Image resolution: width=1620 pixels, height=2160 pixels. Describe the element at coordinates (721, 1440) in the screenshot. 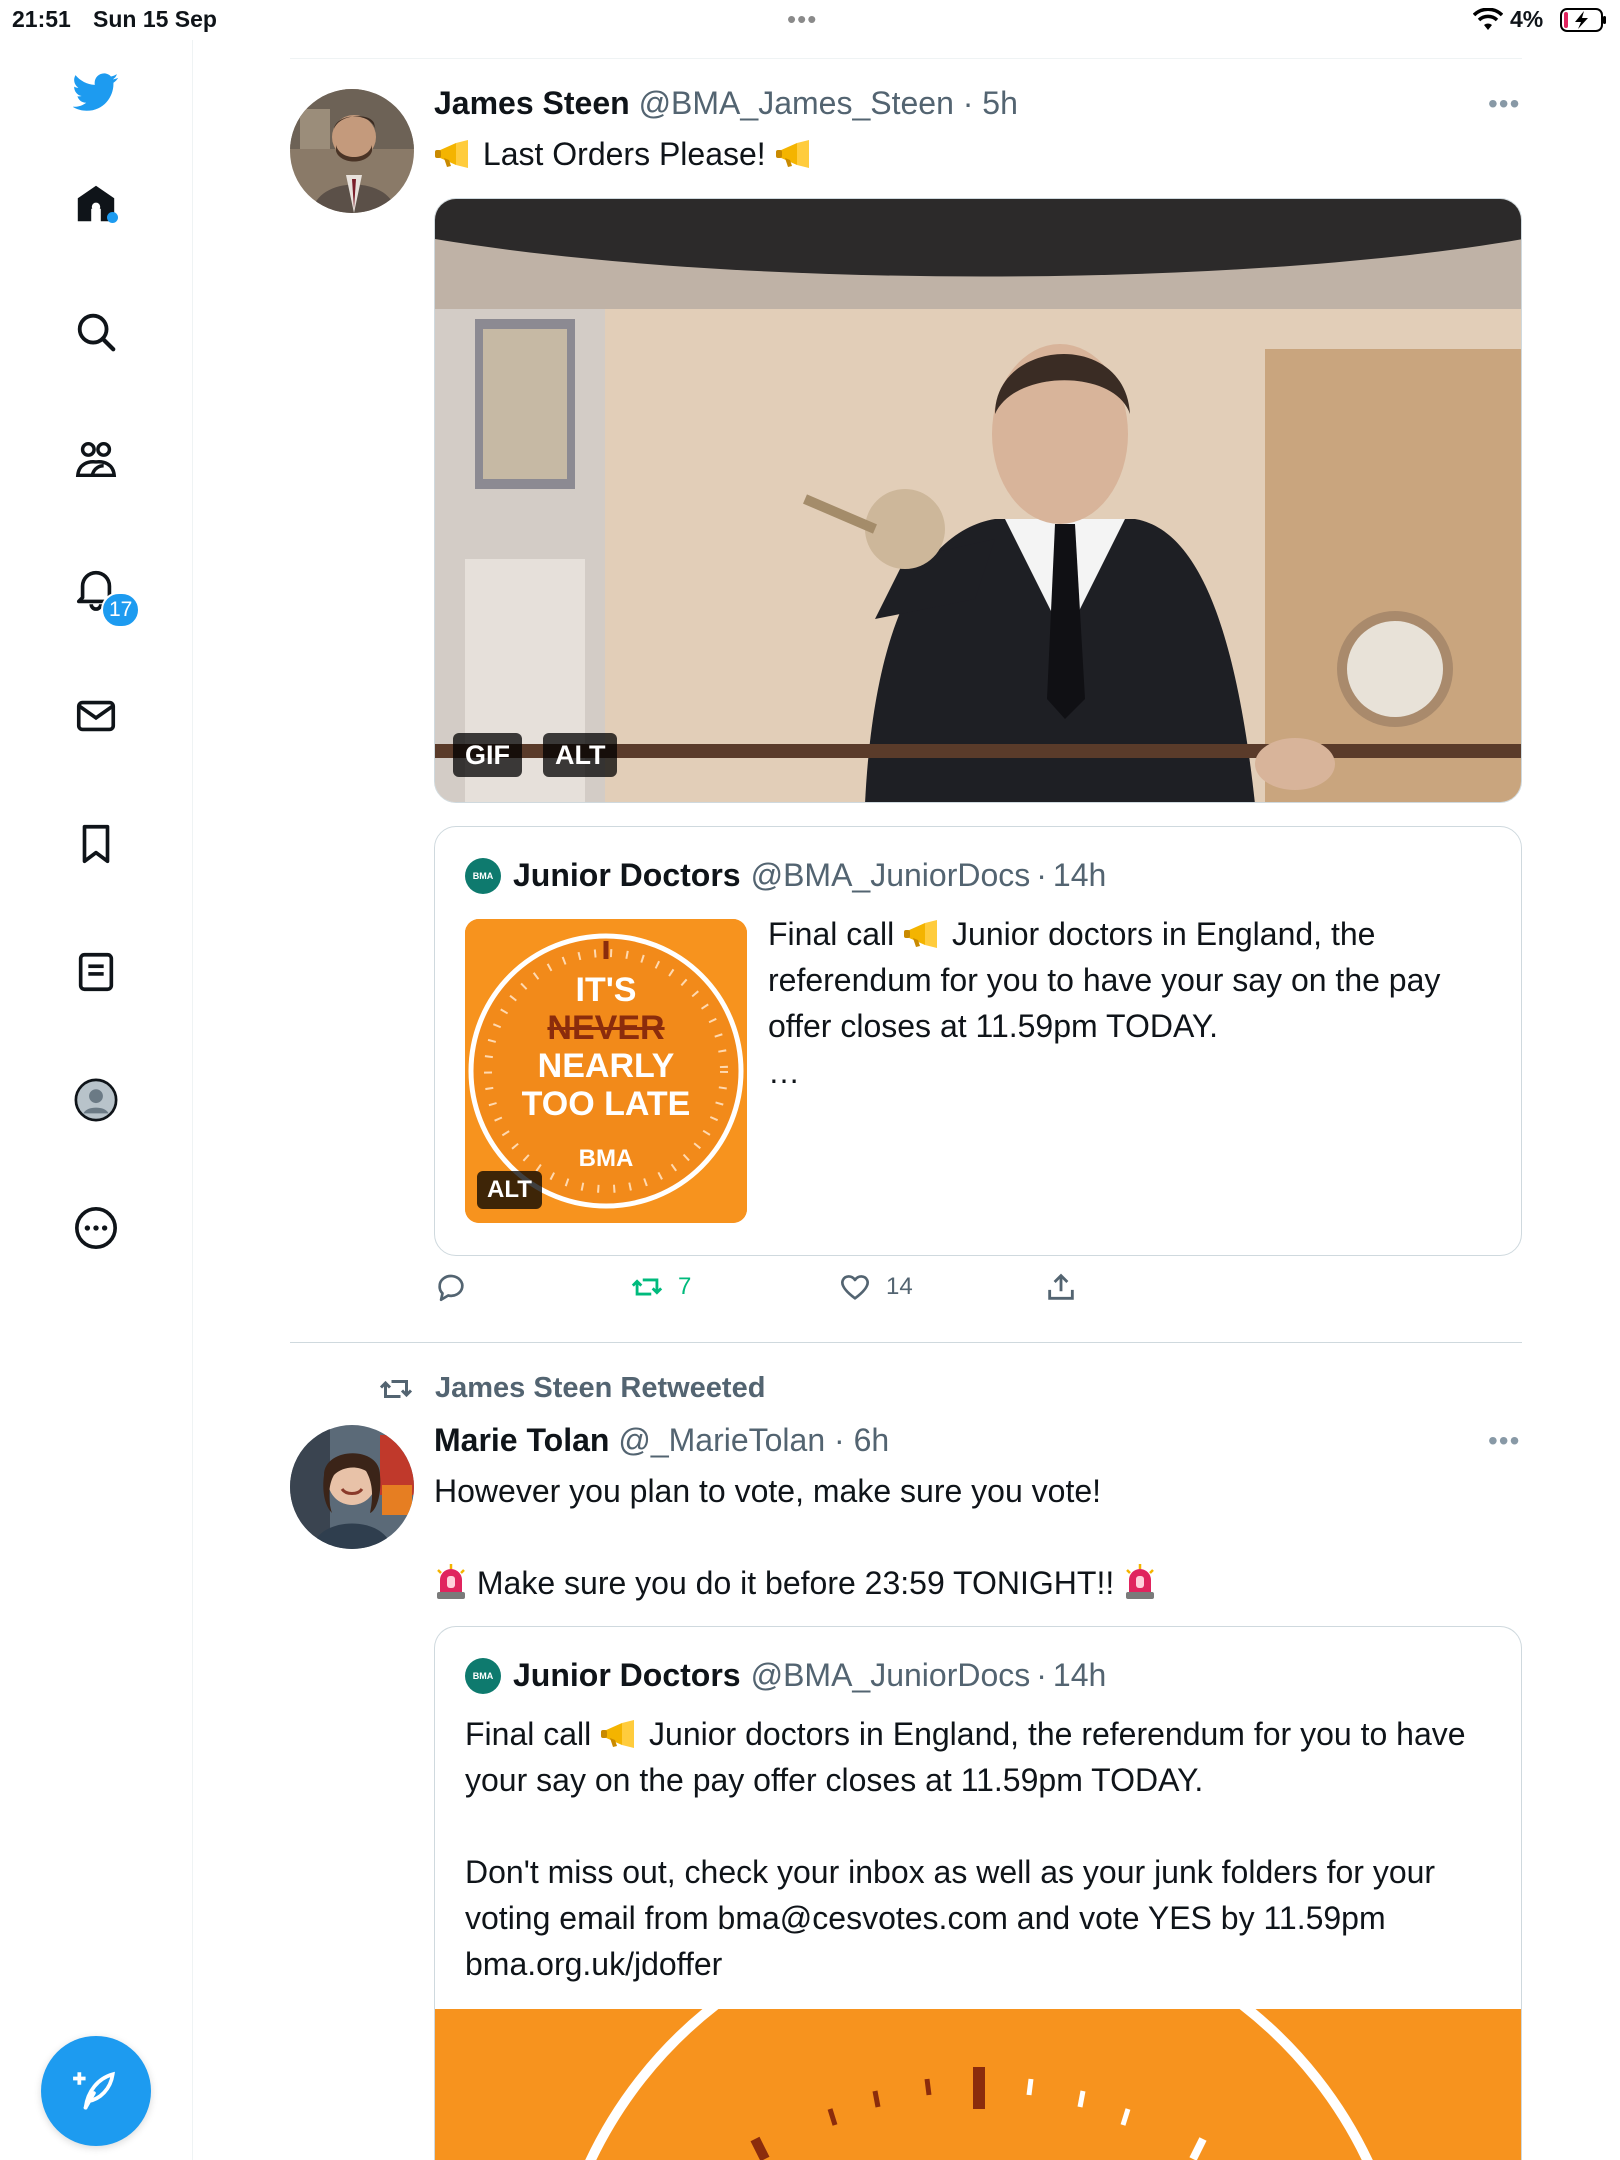

I see `author-handle: @_MarieTolan` at that location.